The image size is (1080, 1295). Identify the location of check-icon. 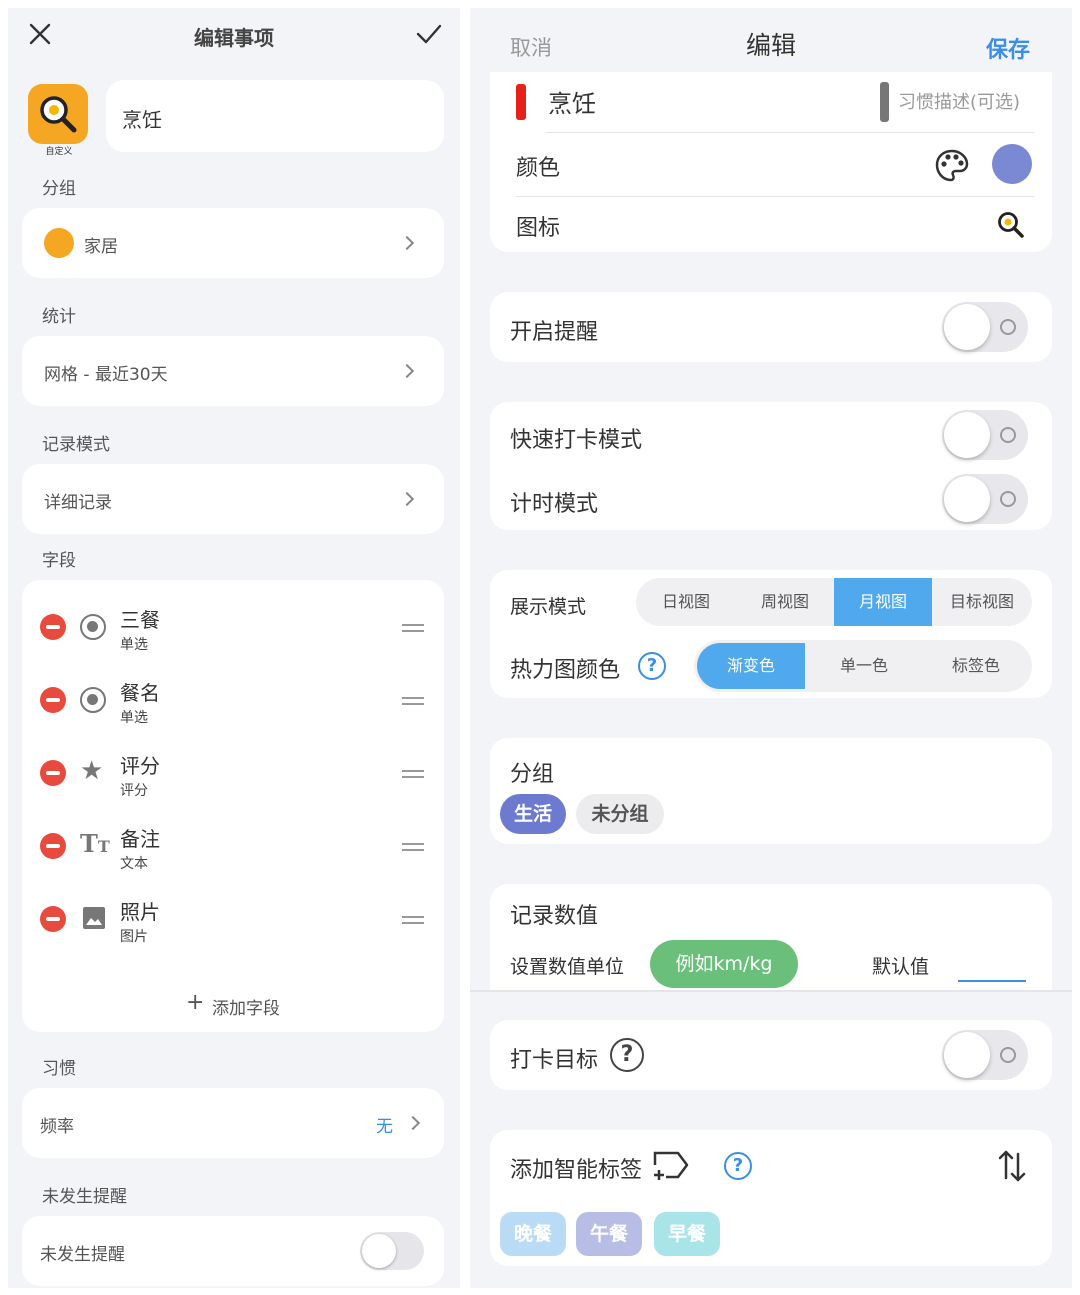
(429, 34).